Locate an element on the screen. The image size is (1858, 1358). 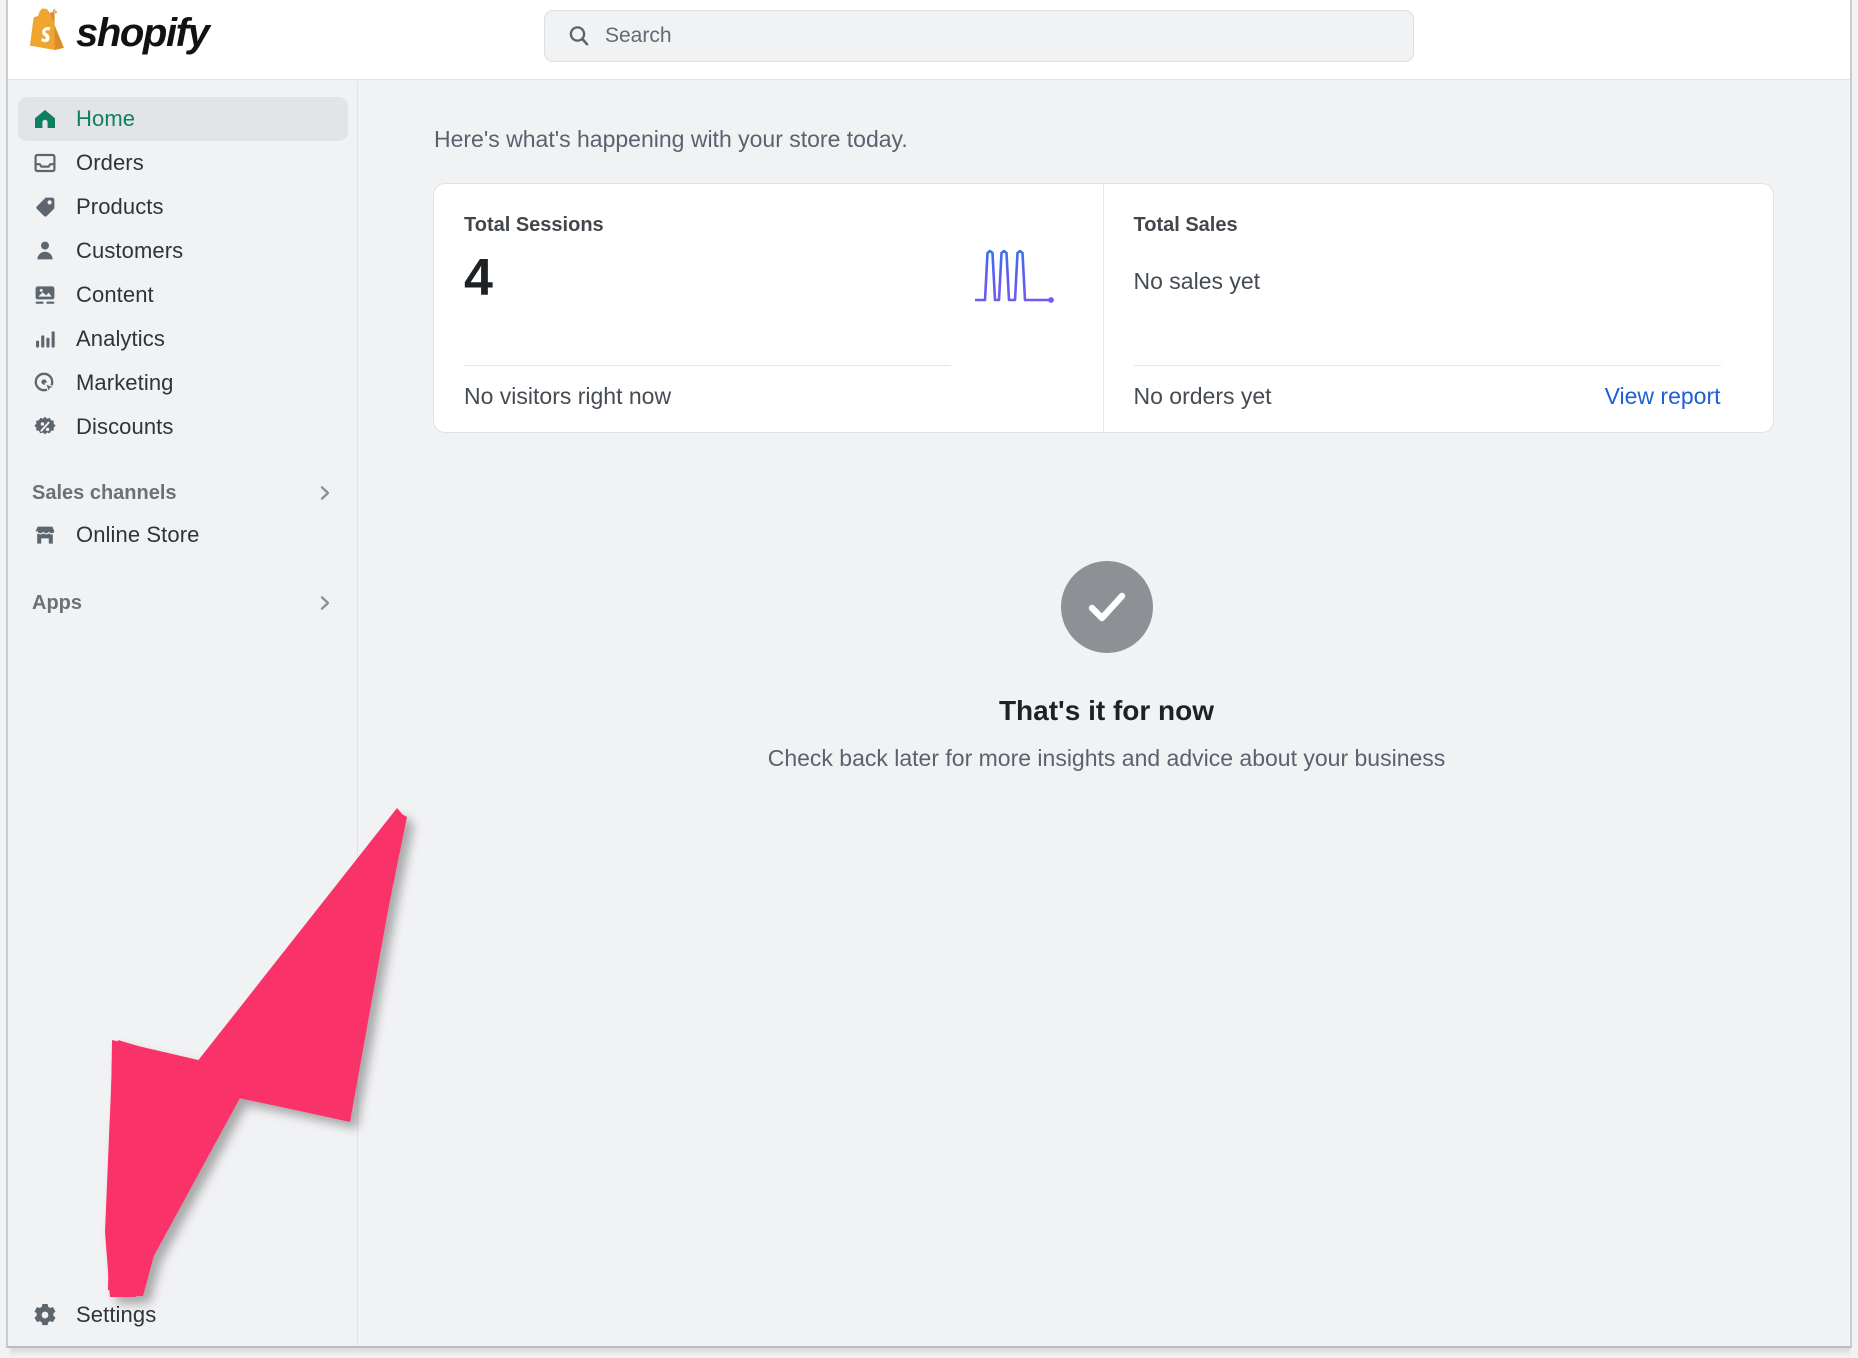
home-icon is located at coordinates (45, 119).